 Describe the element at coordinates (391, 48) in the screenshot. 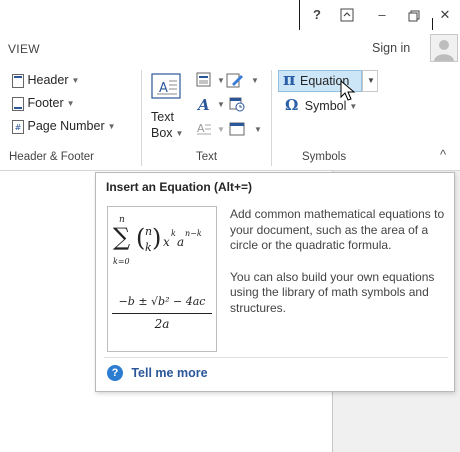

I see `sign-in-link: Sign in` at that location.